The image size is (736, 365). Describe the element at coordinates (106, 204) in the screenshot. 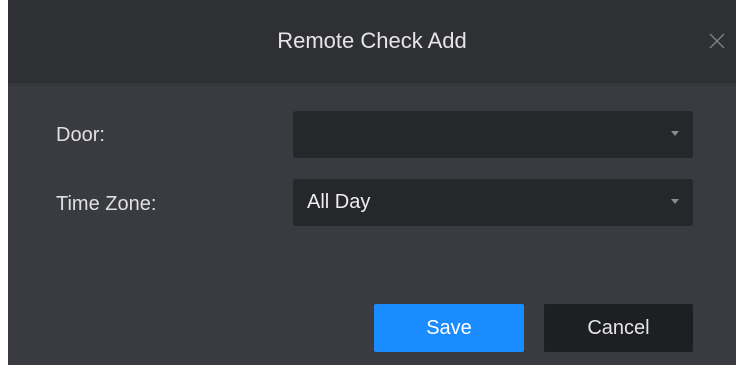

I see `time-zone-label: Time Zone:` at that location.